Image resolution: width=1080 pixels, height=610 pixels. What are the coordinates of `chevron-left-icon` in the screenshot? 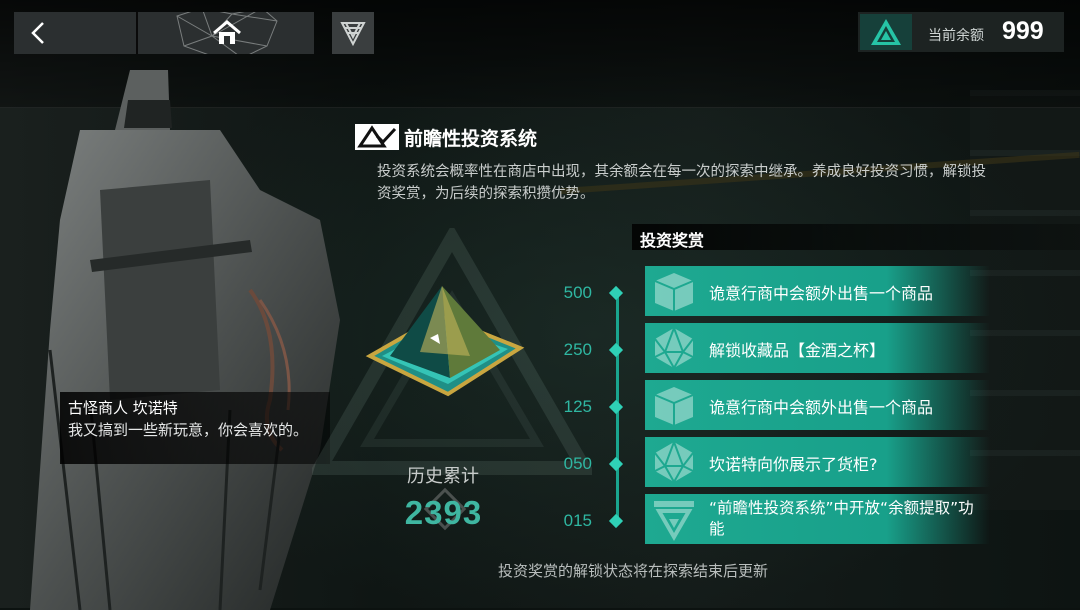 It's located at (37, 33).